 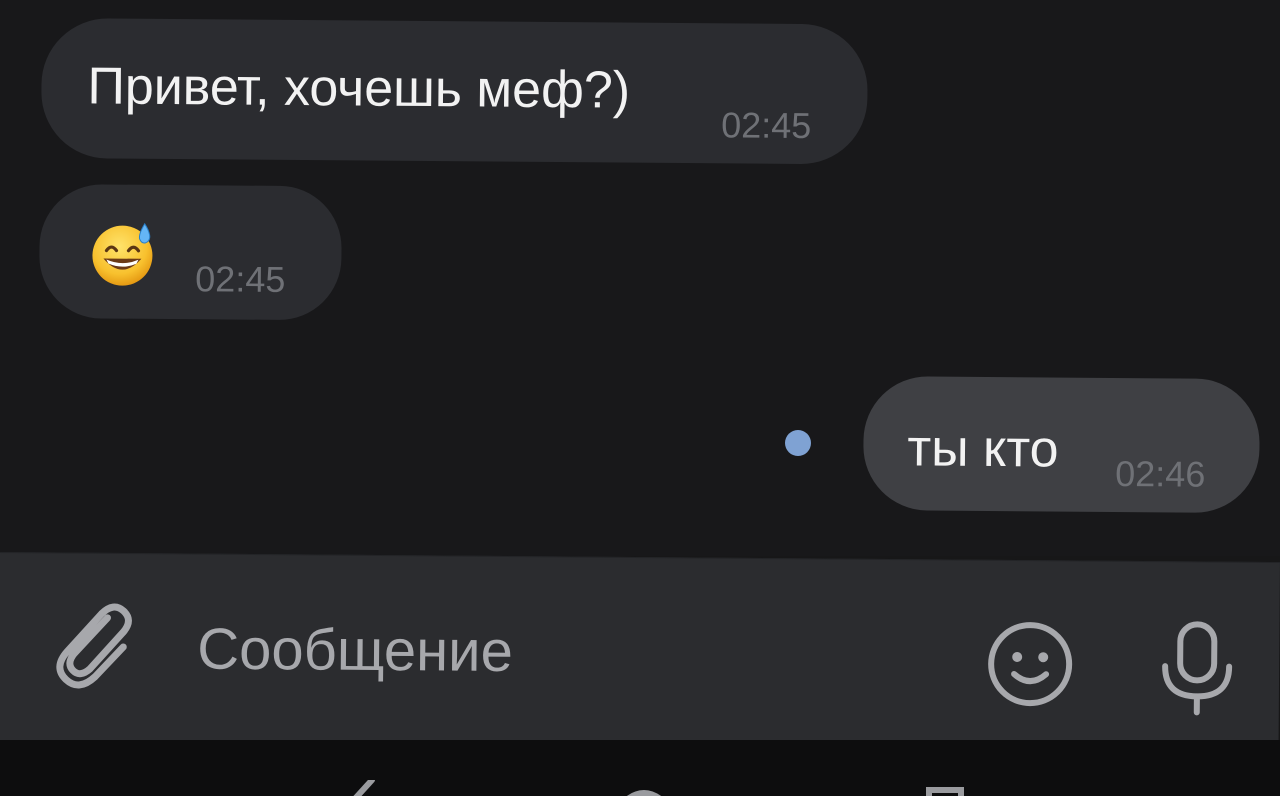 What do you see at coordinates (983, 449) in the screenshot?
I see `message-text: ты кто` at bounding box center [983, 449].